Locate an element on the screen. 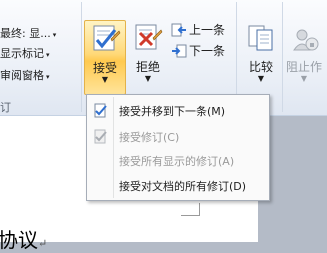 The height and width of the screenshot is (253, 327). reviewing-pane-dropdown: 审阅窗格 ▾ is located at coordinates (25, 75).